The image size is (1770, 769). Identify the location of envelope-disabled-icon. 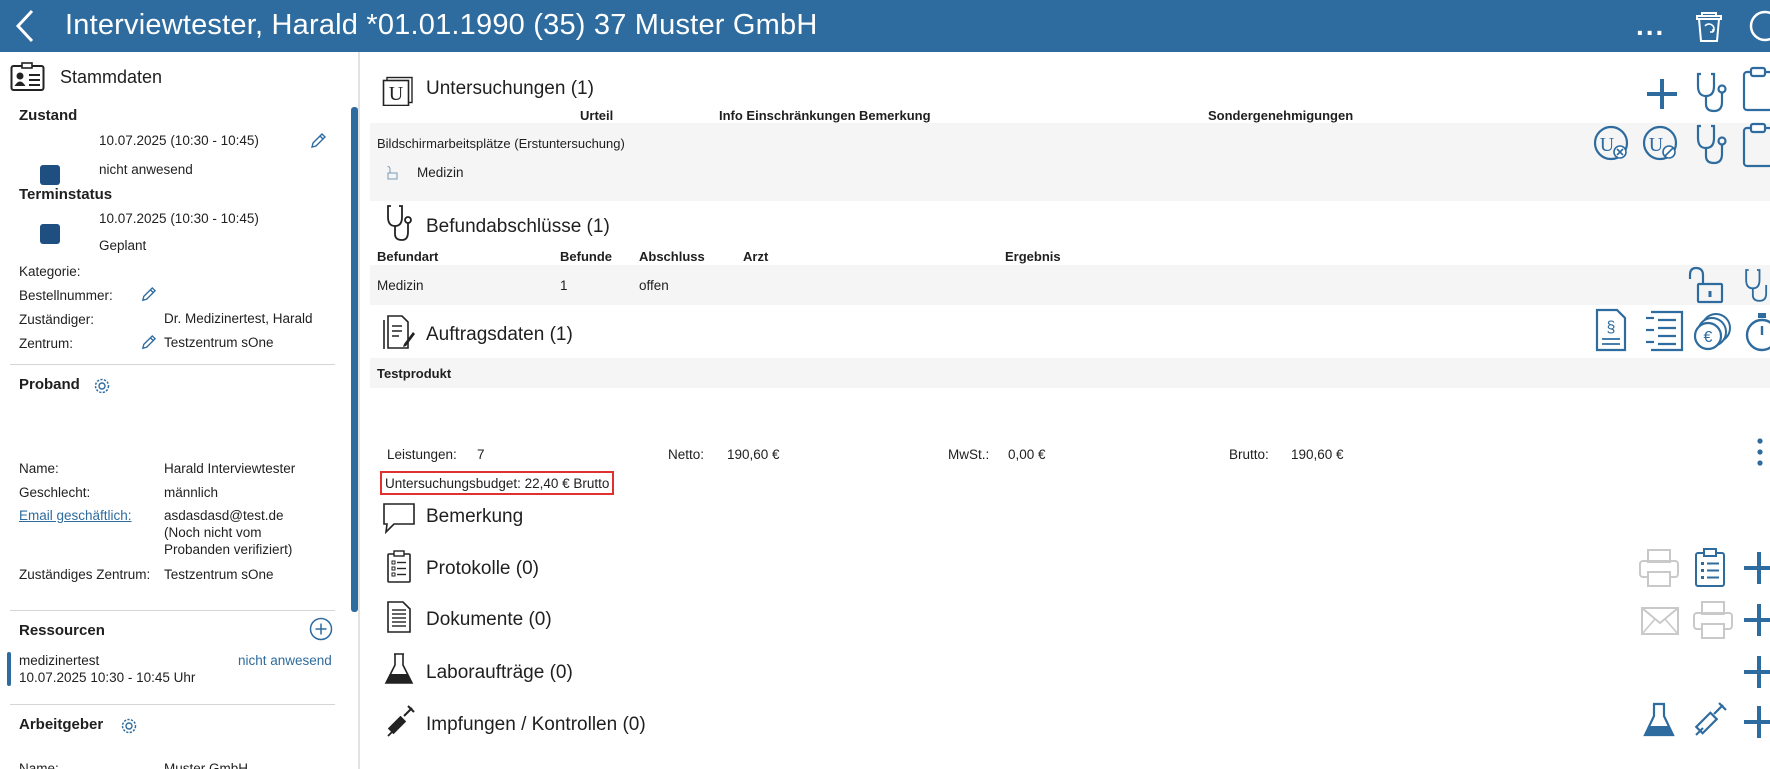
(1660, 621).